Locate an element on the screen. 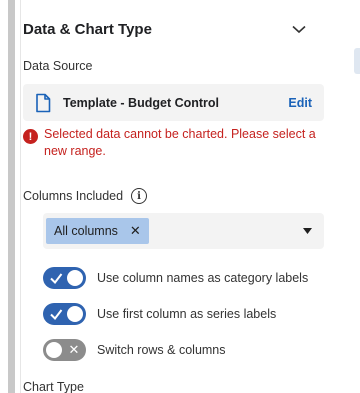 Image resolution: width=360 pixels, height=393 pixels. document-icon is located at coordinates (43, 103).